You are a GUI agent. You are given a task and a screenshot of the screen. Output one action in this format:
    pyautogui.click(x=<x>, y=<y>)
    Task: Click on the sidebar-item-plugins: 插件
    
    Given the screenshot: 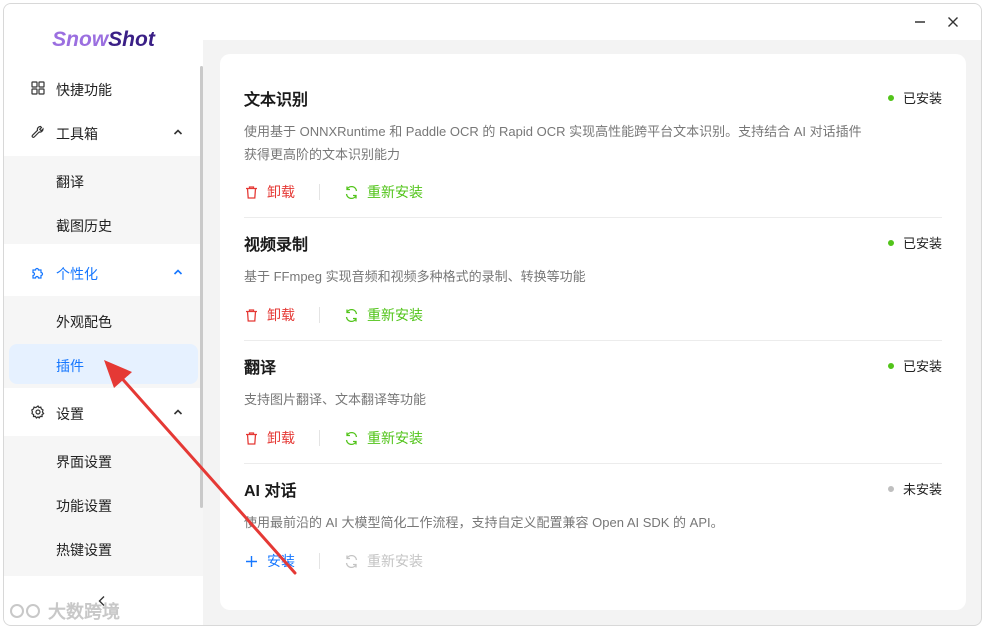 What is the action you would take?
    pyautogui.click(x=103, y=364)
    